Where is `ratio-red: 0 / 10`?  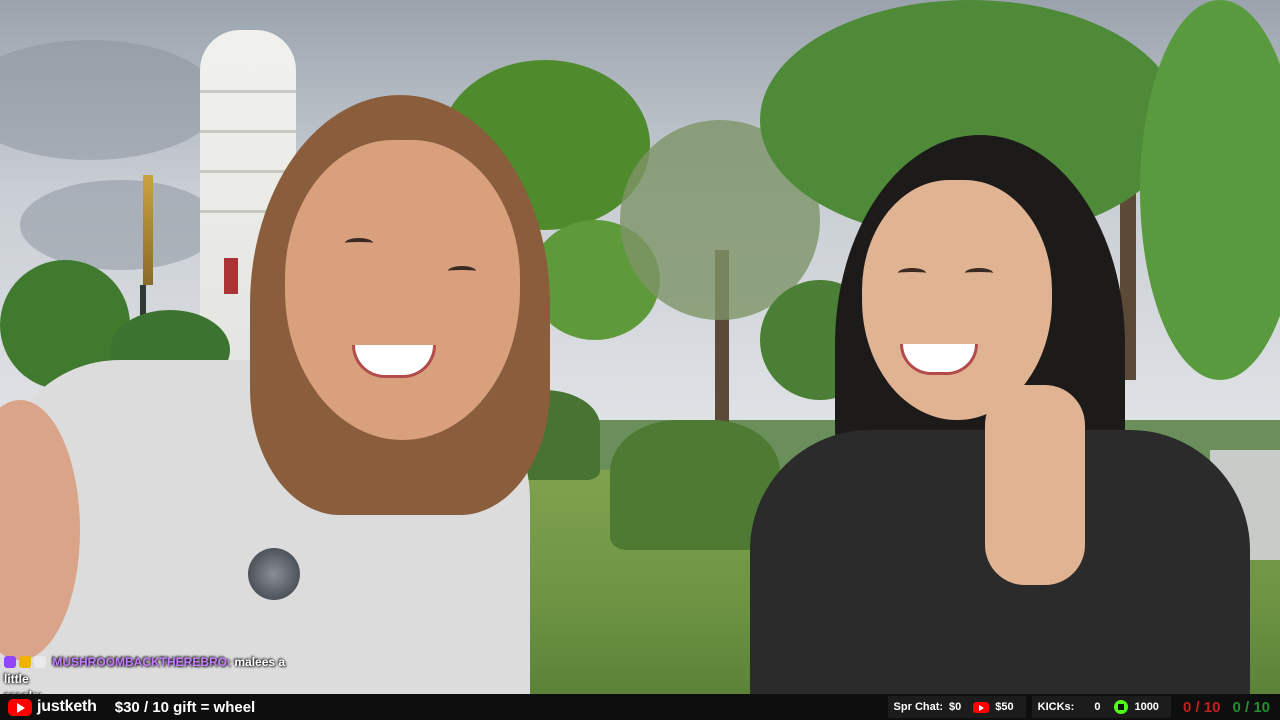 ratio-red: 0 / 10 is located at coordinates (1201, 707).